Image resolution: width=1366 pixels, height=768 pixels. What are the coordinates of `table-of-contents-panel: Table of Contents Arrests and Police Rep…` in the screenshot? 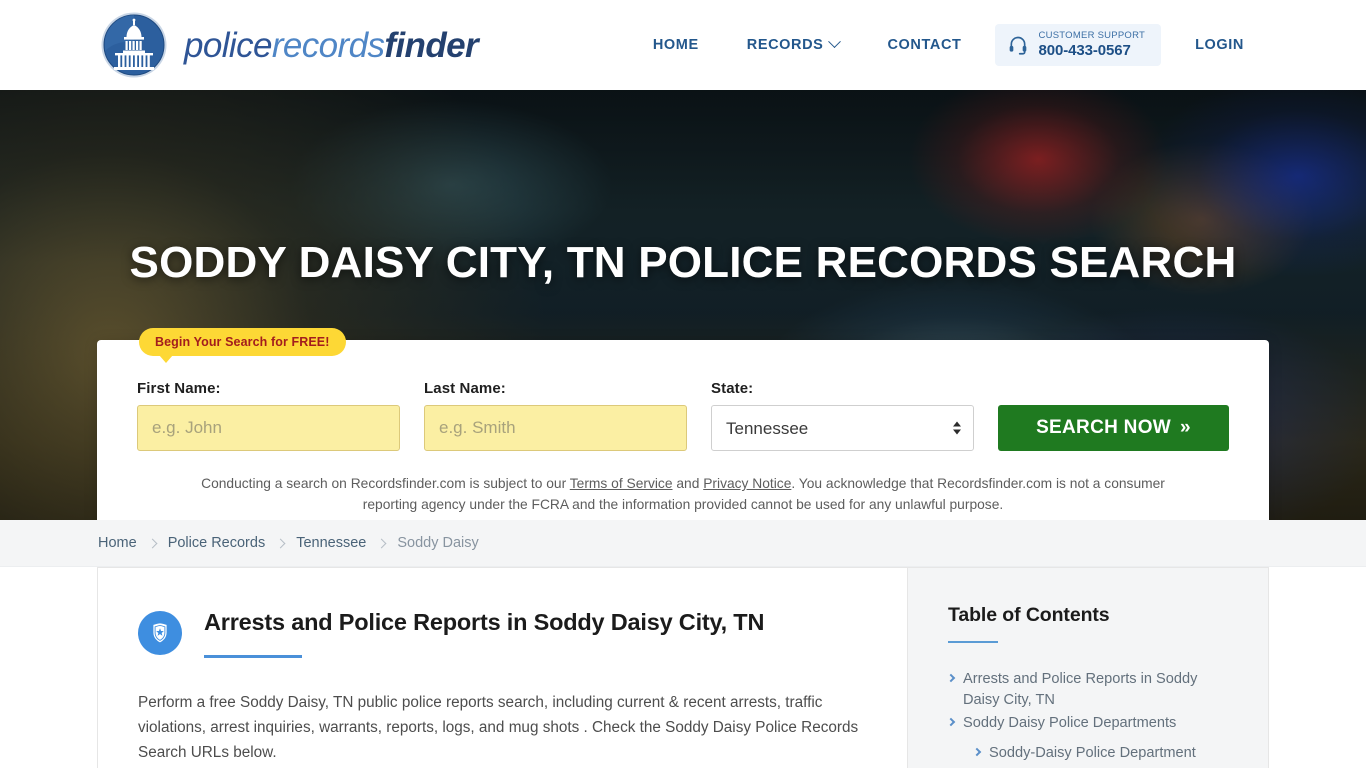 It's located at (1088, 667).